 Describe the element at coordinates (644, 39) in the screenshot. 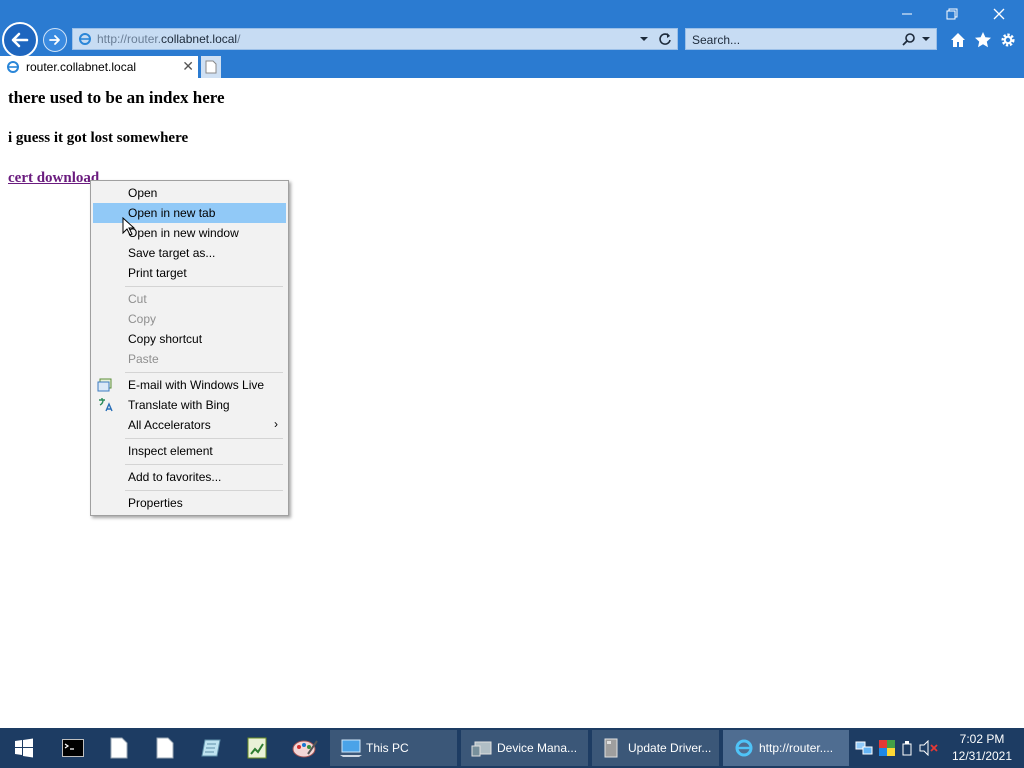

I see `address-dropdown-icon` at that location.